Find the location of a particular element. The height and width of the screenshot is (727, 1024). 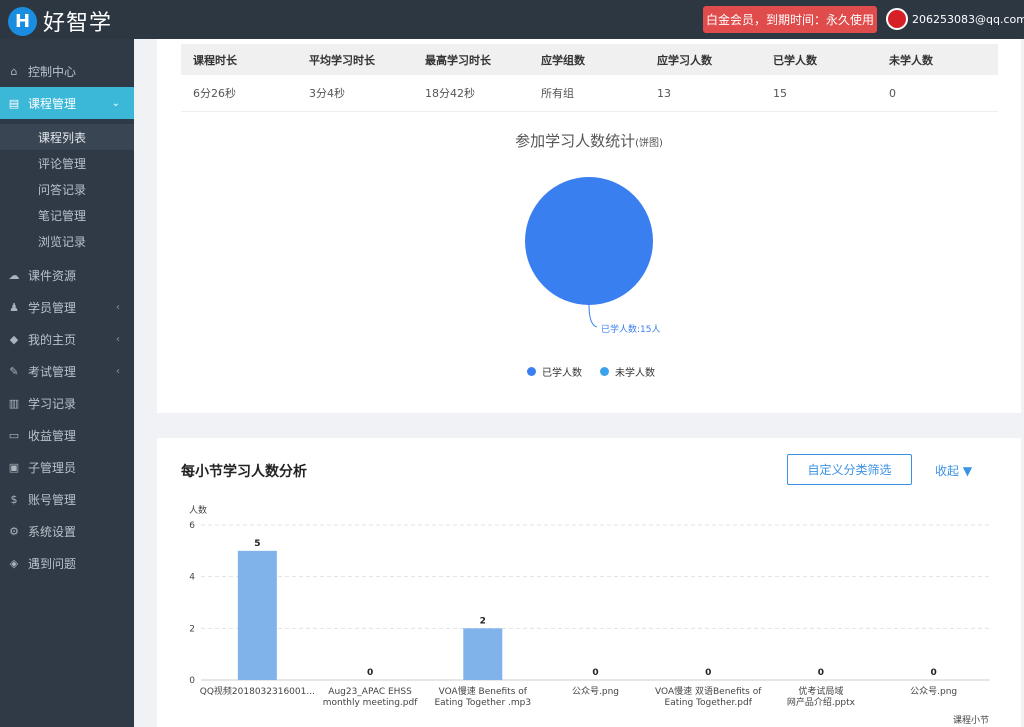

sidebar-item-label: 遇到问题 is located at coordinates (52, 563).